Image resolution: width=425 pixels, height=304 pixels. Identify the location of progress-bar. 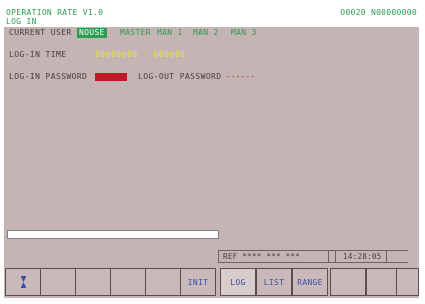
(113, 234).